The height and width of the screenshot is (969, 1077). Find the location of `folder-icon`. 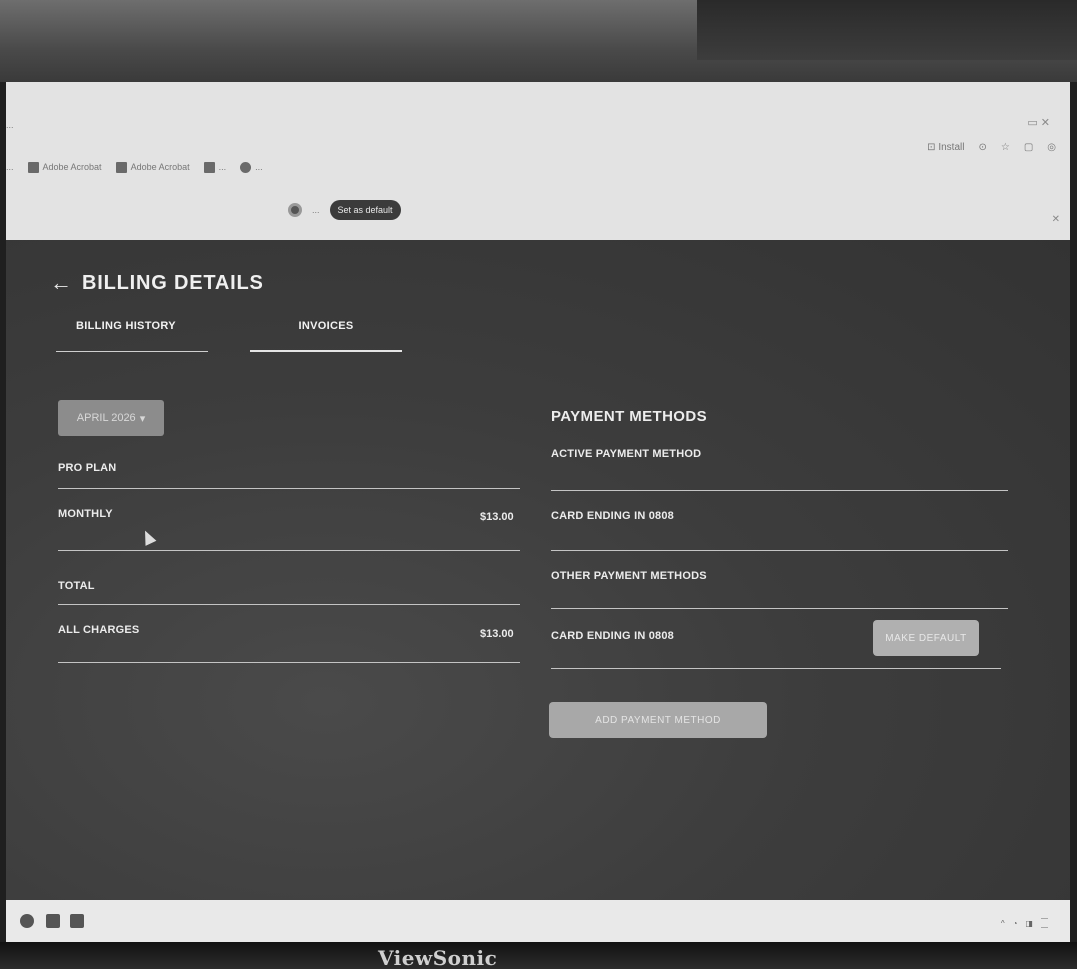

folder-icon is located at coordinates (53, 921).